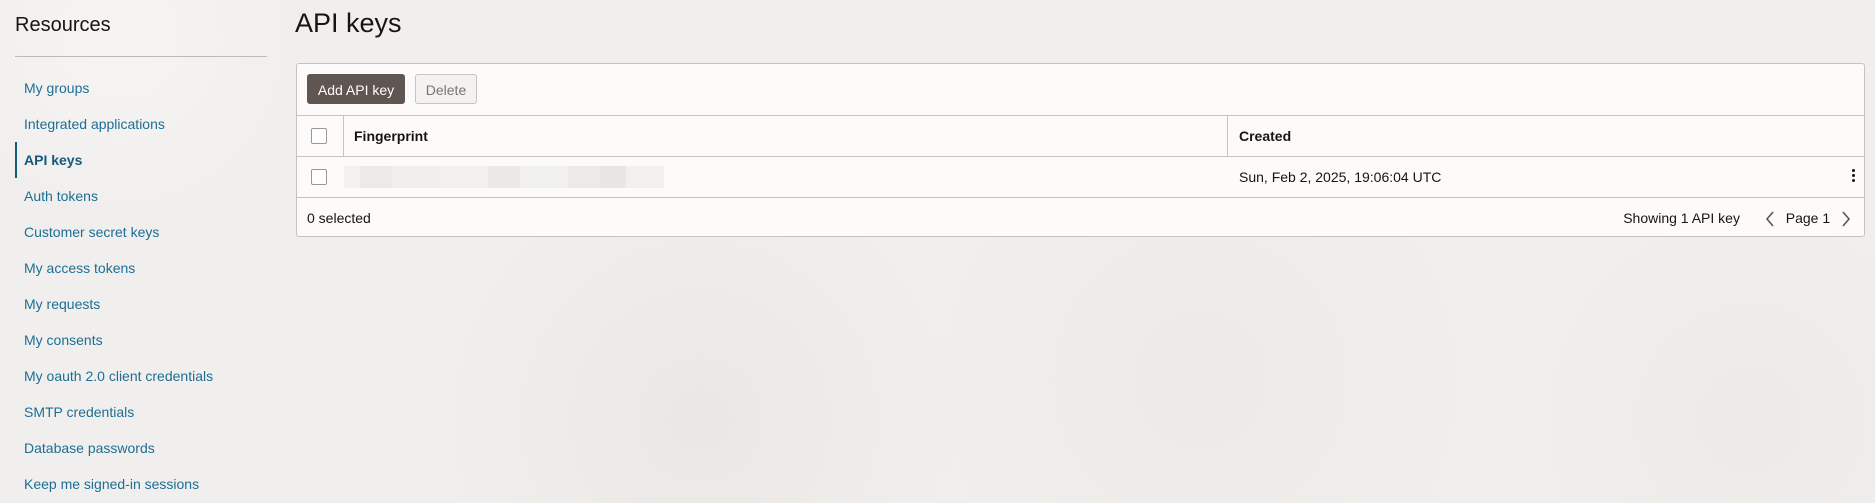 The image size is (1875, 503). Describe the element at coordinates (141, 160) in the screenshot. I see `sidebar-item-api-keys: API keys` at that location.